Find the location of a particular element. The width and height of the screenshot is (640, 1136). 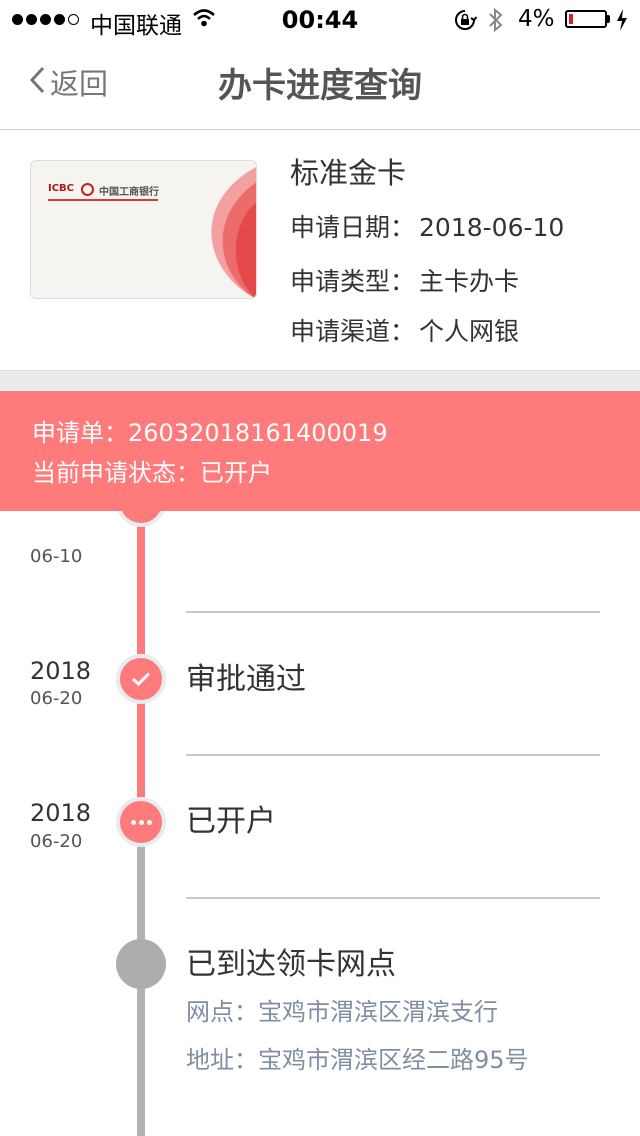

timeline-node-first is located at coordinates (141, 519).